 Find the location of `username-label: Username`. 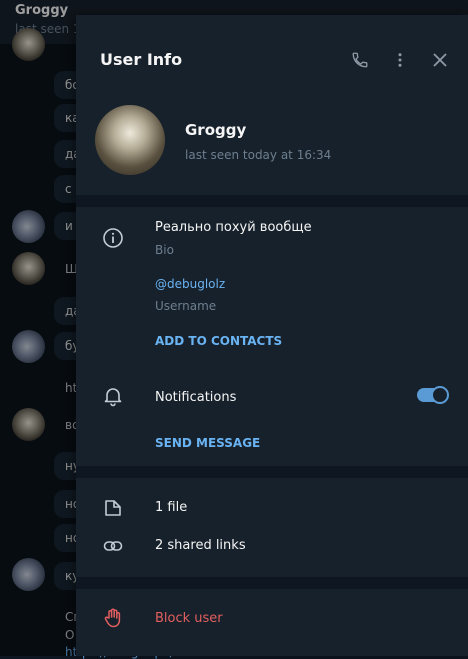

username-label: Username is located at coordinates (186, 306).